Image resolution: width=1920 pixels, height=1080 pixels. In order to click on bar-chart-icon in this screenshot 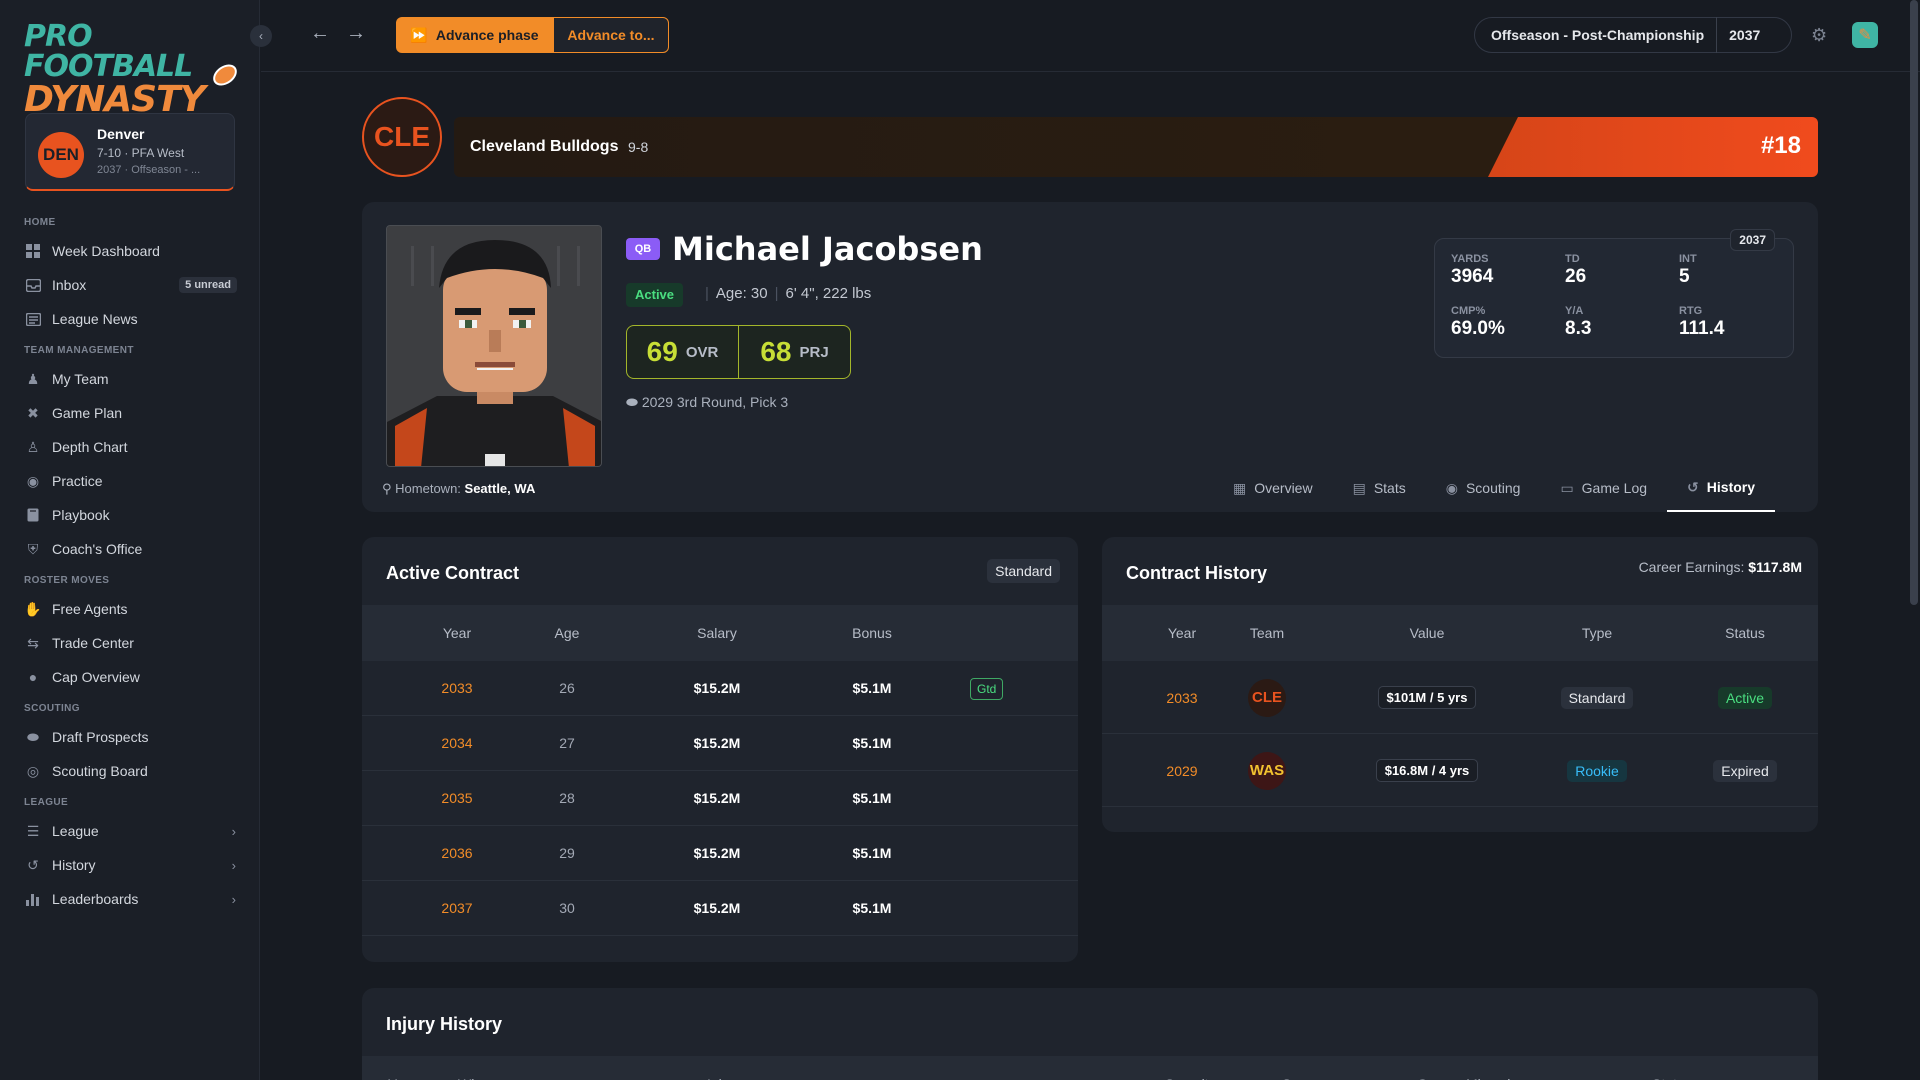, I will do `click(33, 899)`.